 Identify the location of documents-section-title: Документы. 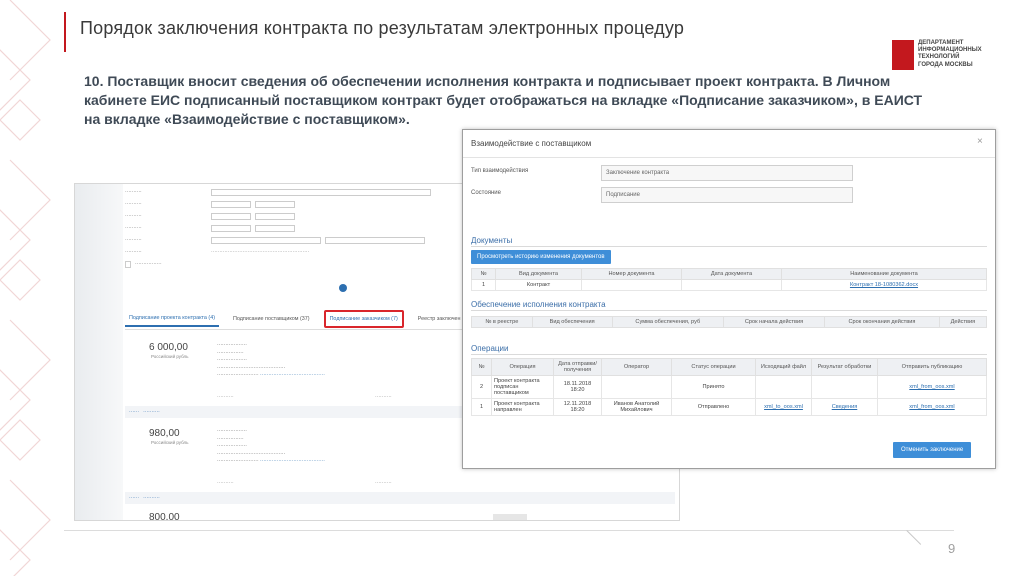
(492, 240).